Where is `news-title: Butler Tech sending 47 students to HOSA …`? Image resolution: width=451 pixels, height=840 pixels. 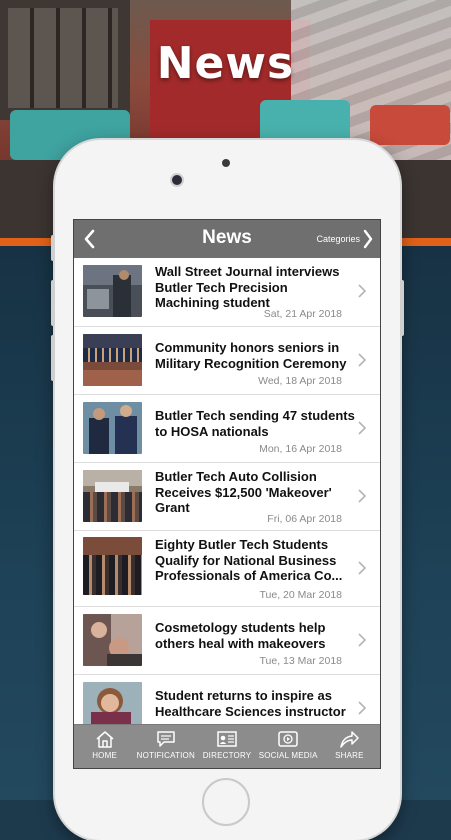 news-title: Butler Tech sending 47 students to HOSA … is located at coordinates (255, 423).